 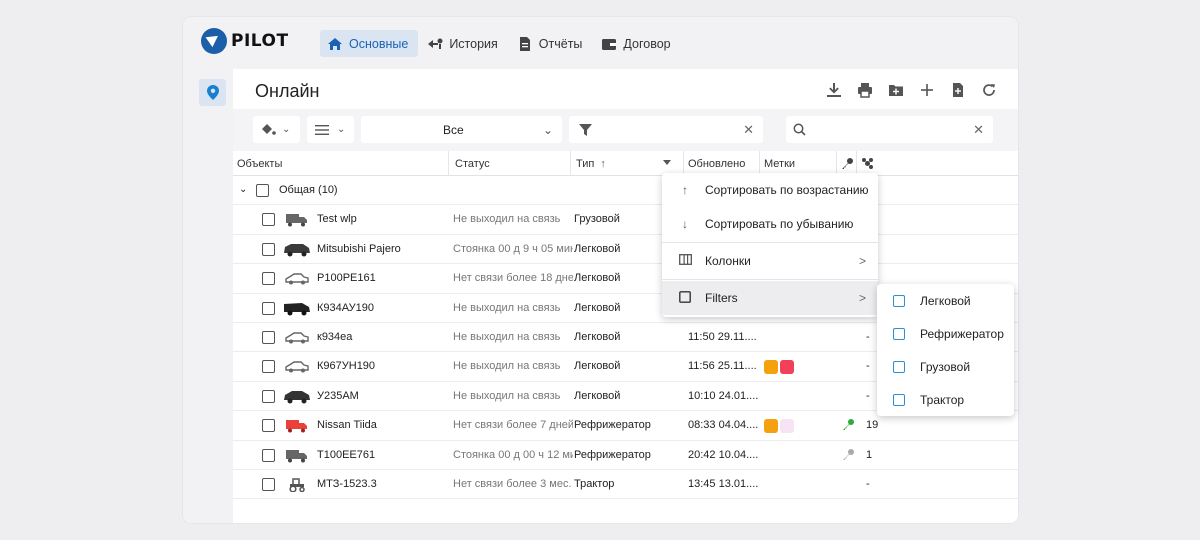 I want to click on type-select: Все ⌄, so click(x=461, y=129).